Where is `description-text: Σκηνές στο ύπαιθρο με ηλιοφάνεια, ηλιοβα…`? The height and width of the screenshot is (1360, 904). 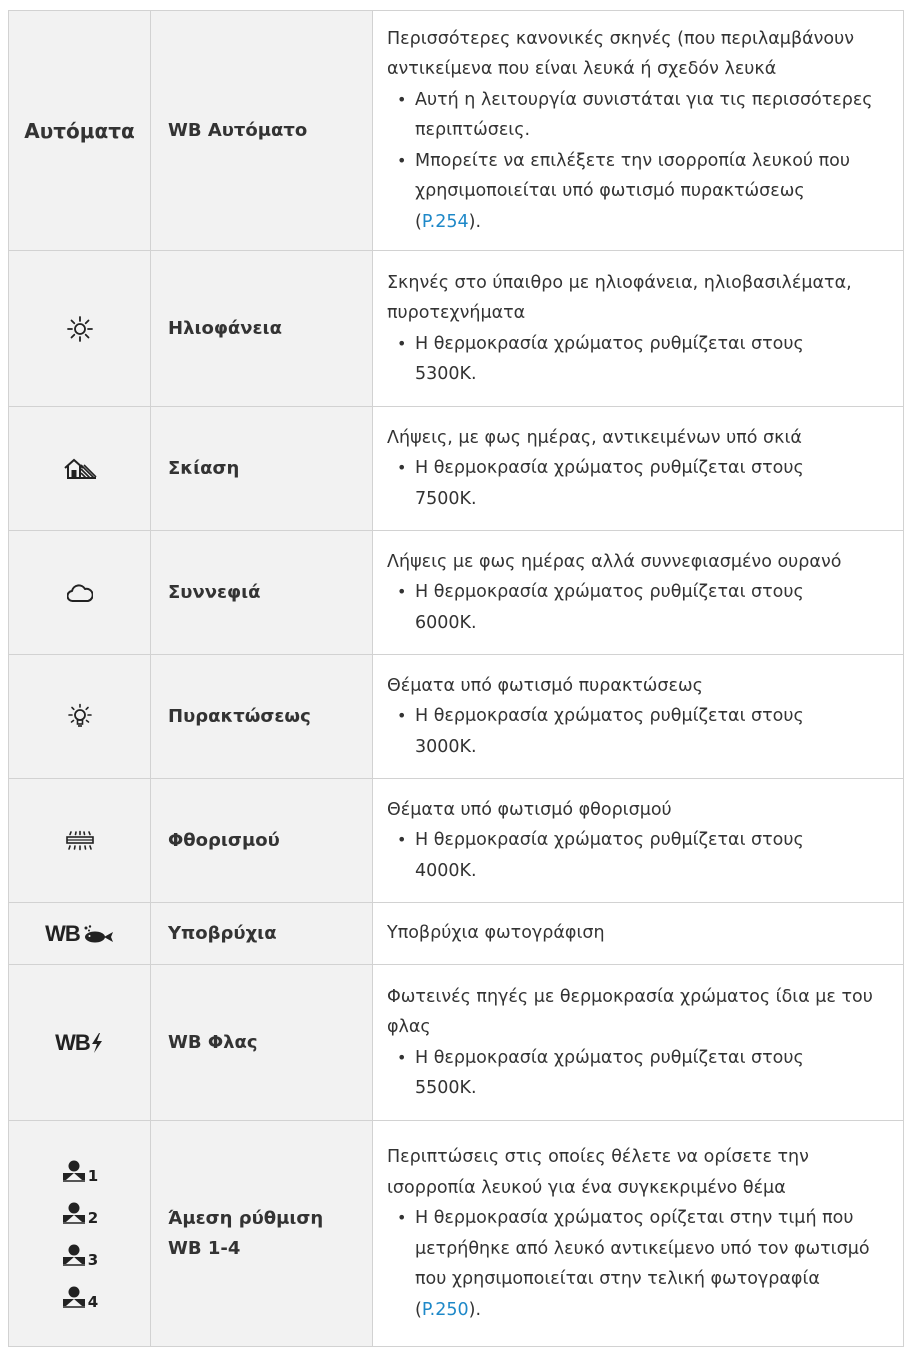 description-text: Σκηνές στο ύπαιθρο με ηλιοφάνεια, ηλιοβα… is located at coordinates (619, 298).